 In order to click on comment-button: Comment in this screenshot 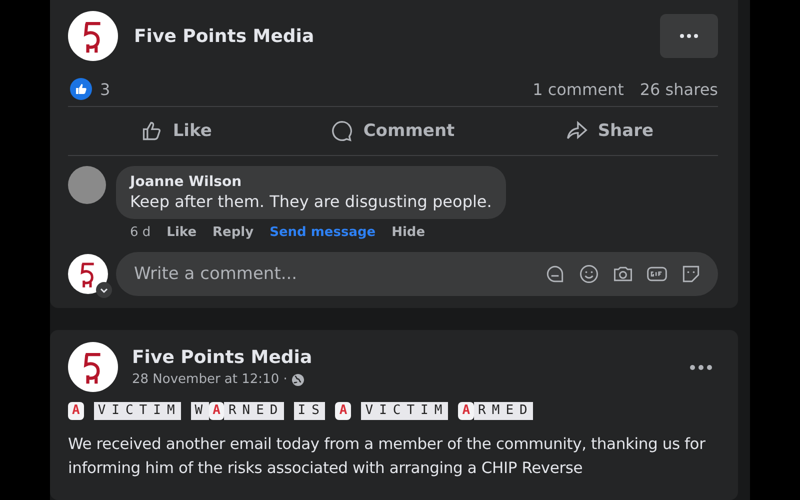, I will do `click(393, 131)`.